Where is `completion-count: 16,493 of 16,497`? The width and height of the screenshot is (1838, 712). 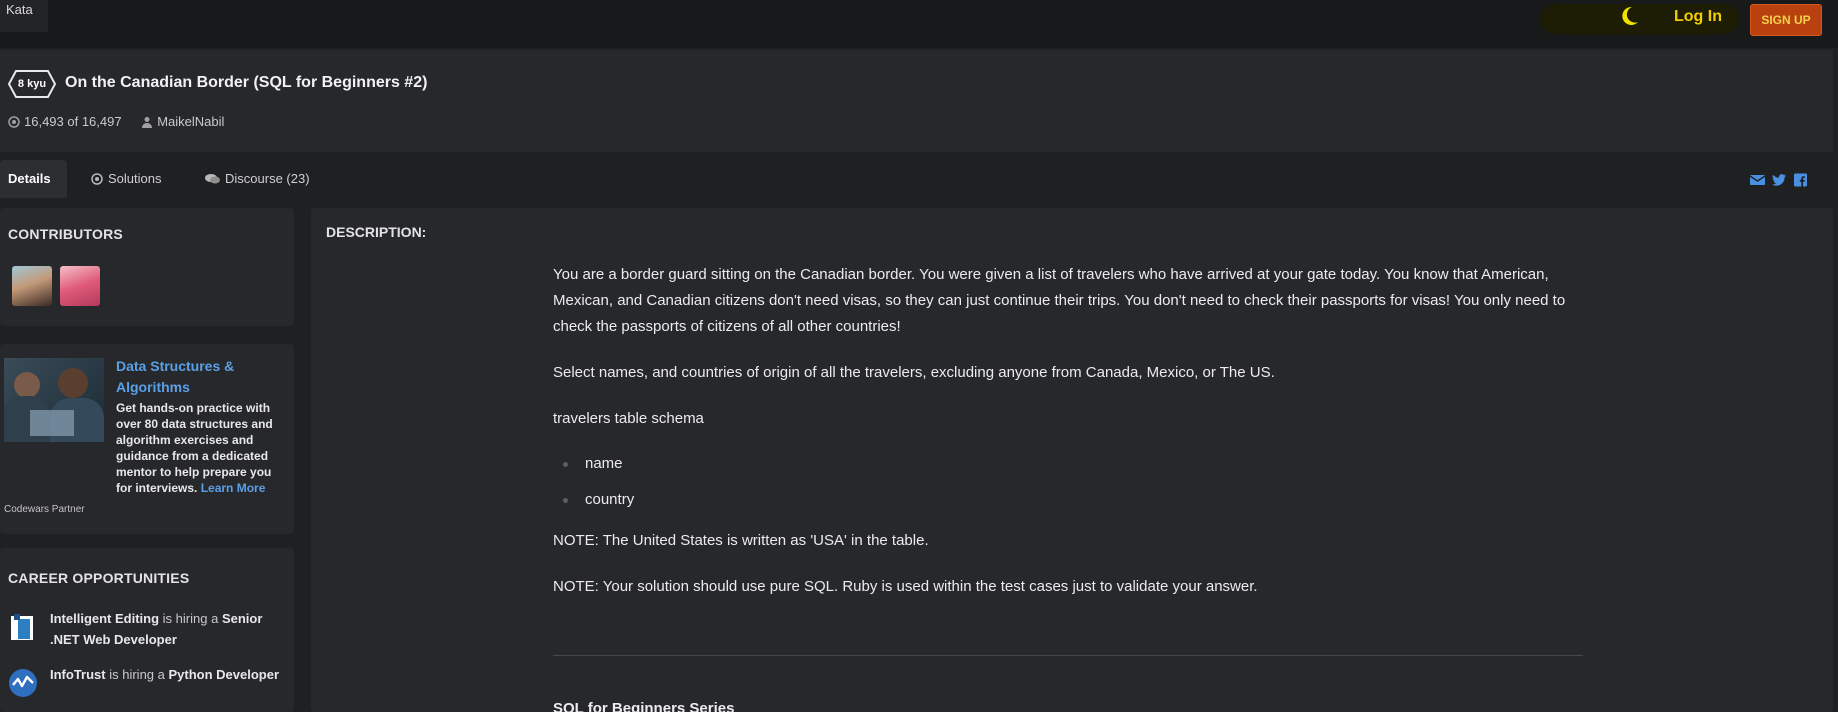 completion-count: 16,493 of 16,497 is located at coordinates (73, 121).